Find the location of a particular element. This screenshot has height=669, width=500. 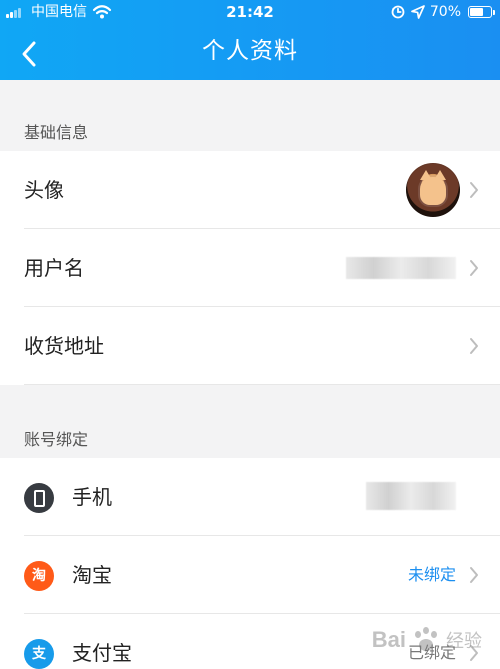

taobao-binding-status: 未绑定 is located at coordinates (431, 574).